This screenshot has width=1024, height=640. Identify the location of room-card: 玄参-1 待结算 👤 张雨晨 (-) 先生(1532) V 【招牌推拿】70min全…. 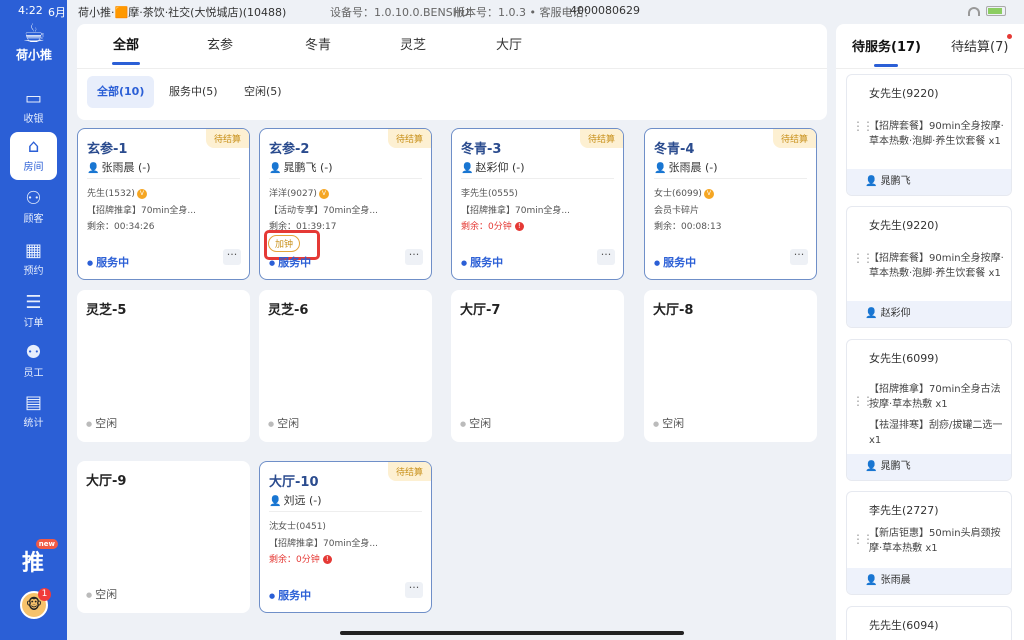
(163, 204).